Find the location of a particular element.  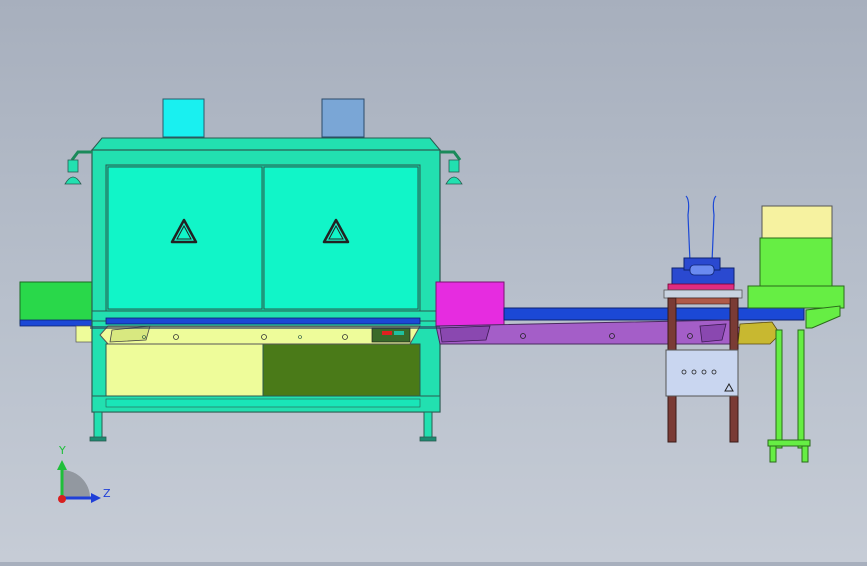

exhaust-left is located at coordinates (183, 118).